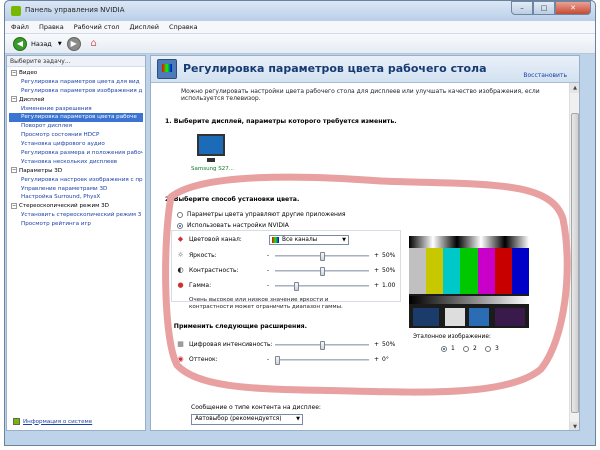 The image size is (600, 450). Describe the element at coordinates (97, 27) in the screenshot. I see `menu-desktop: Рабочий стол` at that location.